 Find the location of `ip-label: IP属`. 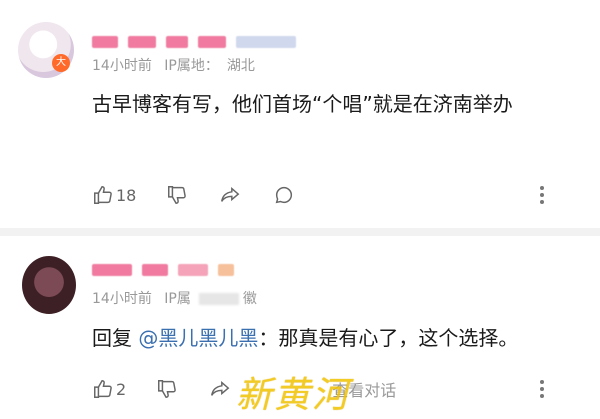

ip-label: IP属 is located at coordinates (177, 299).